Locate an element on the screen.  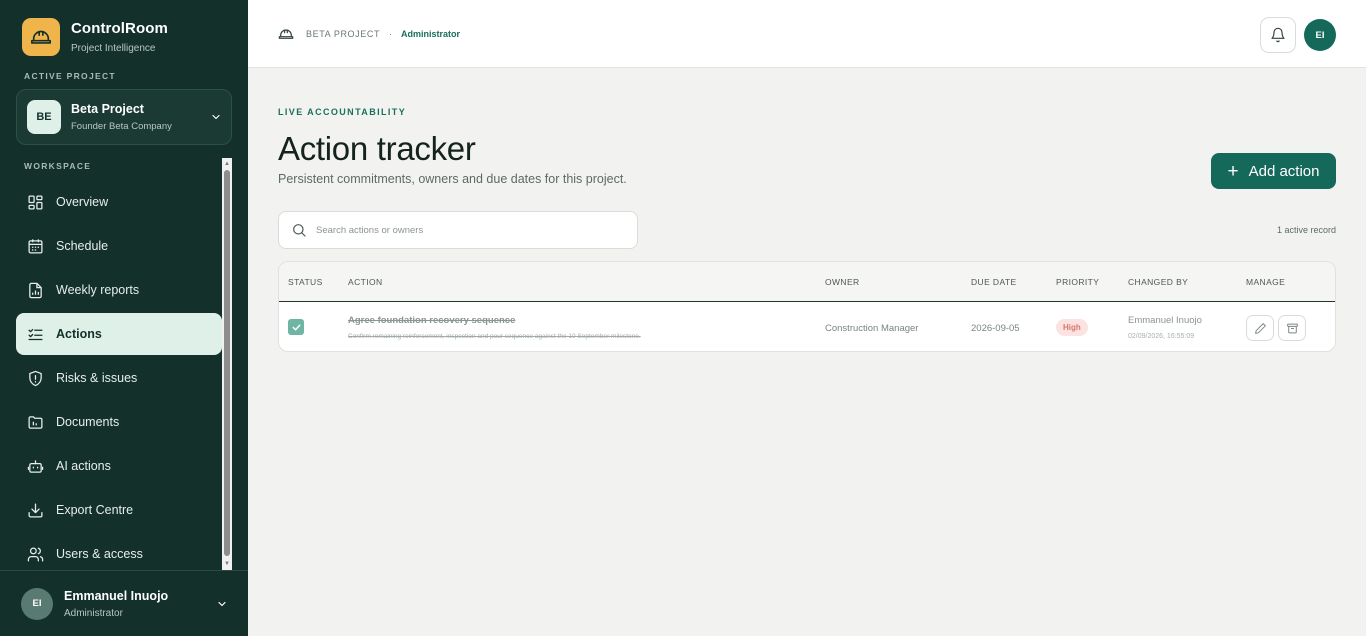
sidebar-item-schedule: Schedule is located at coordinates (119, 246).